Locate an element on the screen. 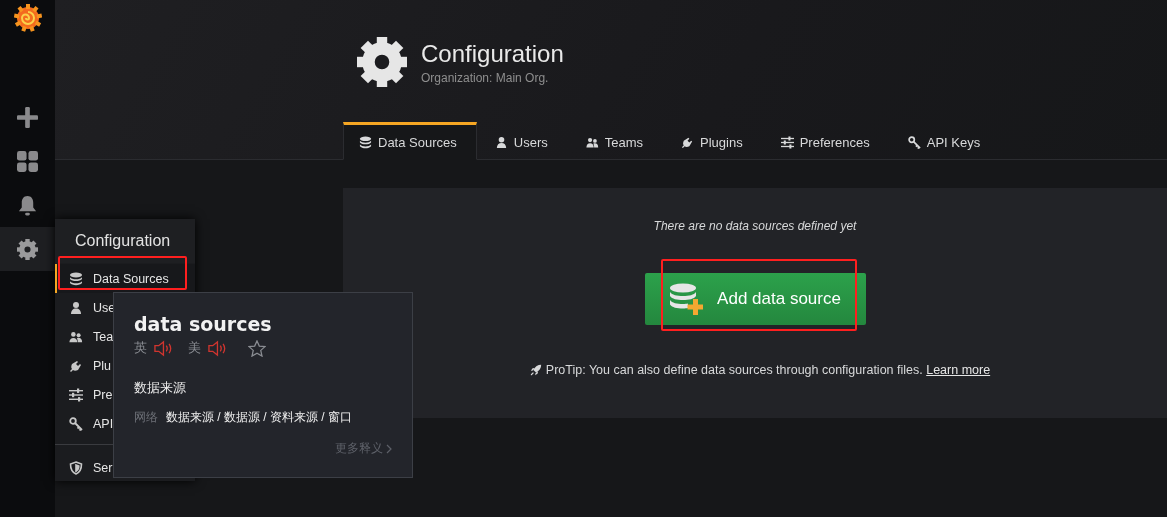 This screenshot has width=1167, height=517. protip-text: ProTip: You can also define data sources through configuration files. Learn more is located at coordinates (768, 370).